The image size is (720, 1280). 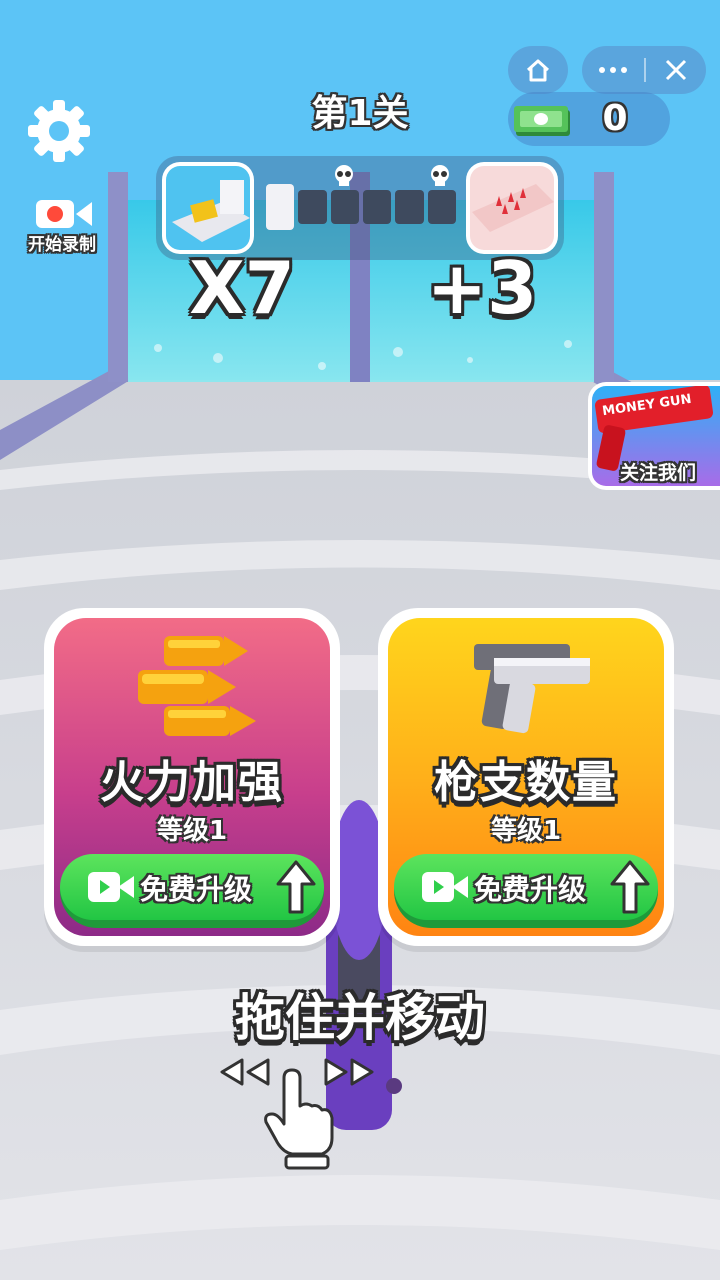 I want to click on gate-right-label: +3, so click(x=482, y=288).